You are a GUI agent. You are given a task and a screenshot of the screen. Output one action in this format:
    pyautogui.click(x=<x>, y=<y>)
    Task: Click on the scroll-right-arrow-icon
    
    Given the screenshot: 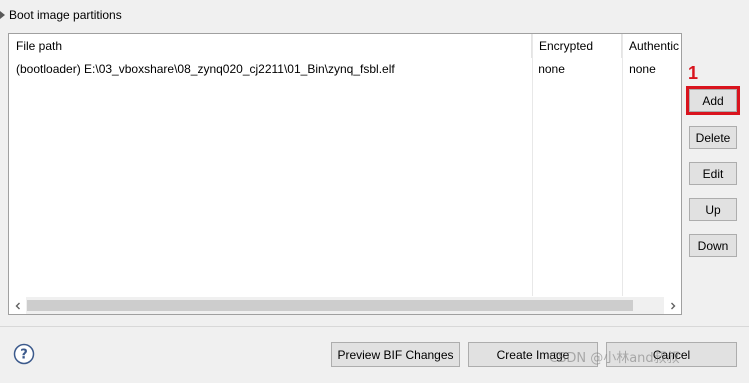 What is the action you would take?
    pyautogui.click(x=672, y=305)
    